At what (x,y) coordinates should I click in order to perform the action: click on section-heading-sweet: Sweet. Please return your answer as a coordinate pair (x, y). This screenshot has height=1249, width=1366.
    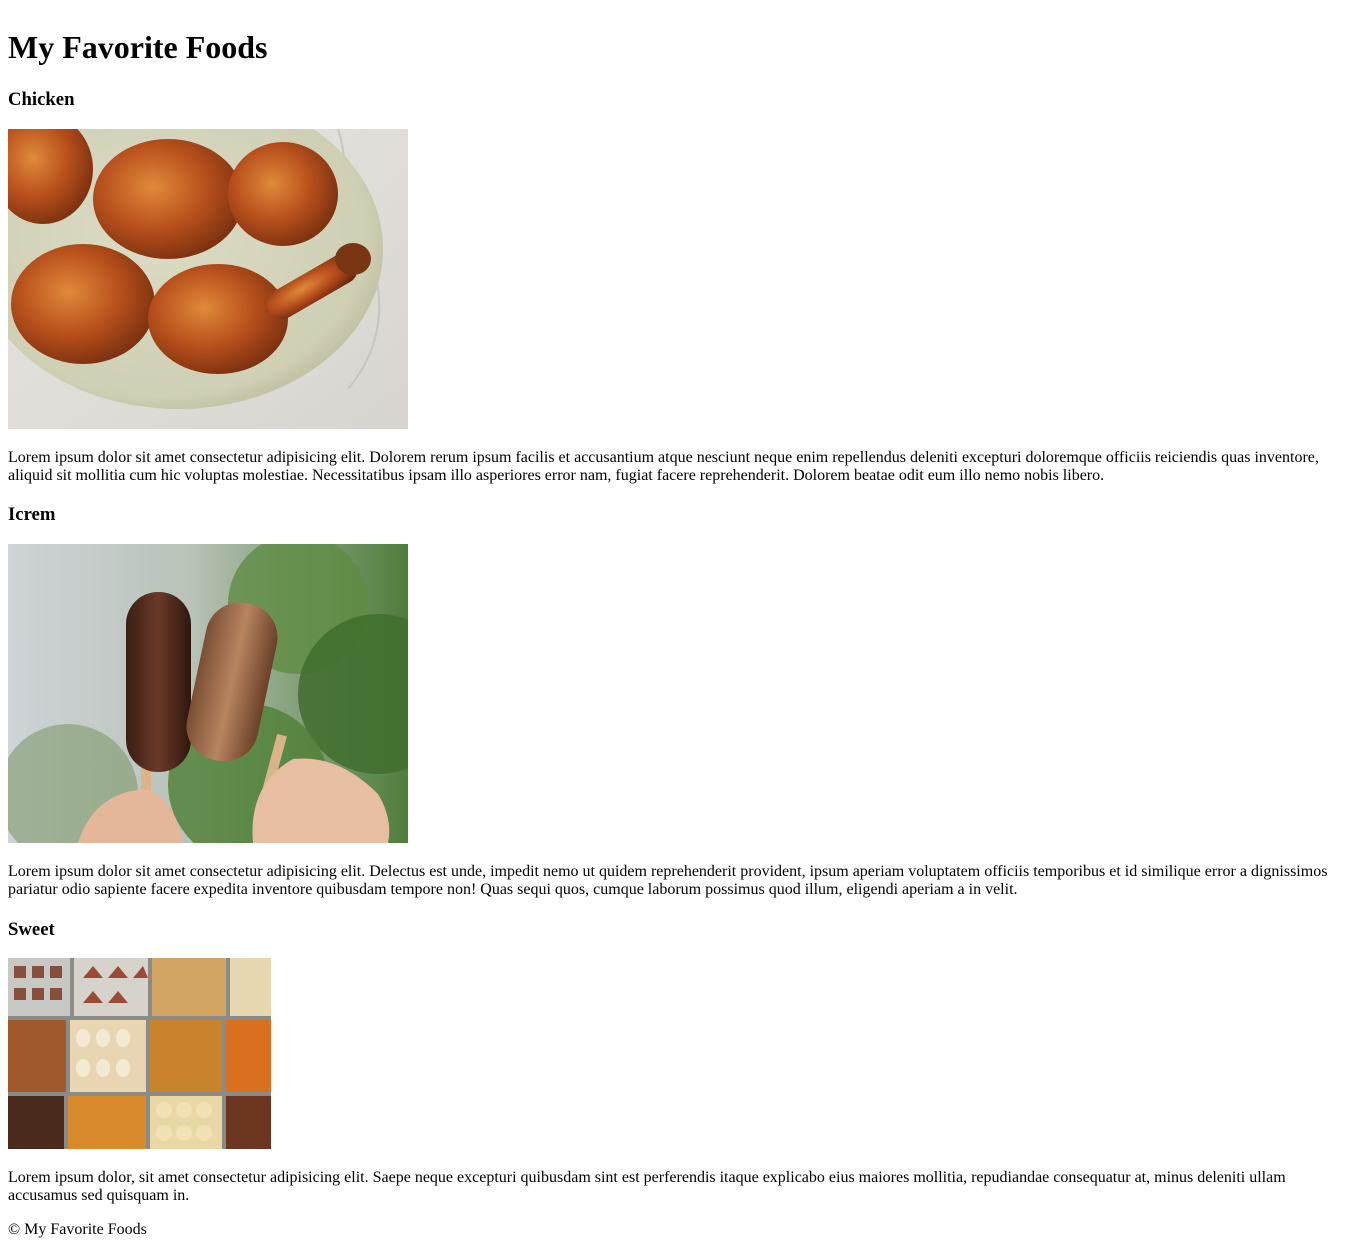
    Looking at the image, I should click on (31, 929).